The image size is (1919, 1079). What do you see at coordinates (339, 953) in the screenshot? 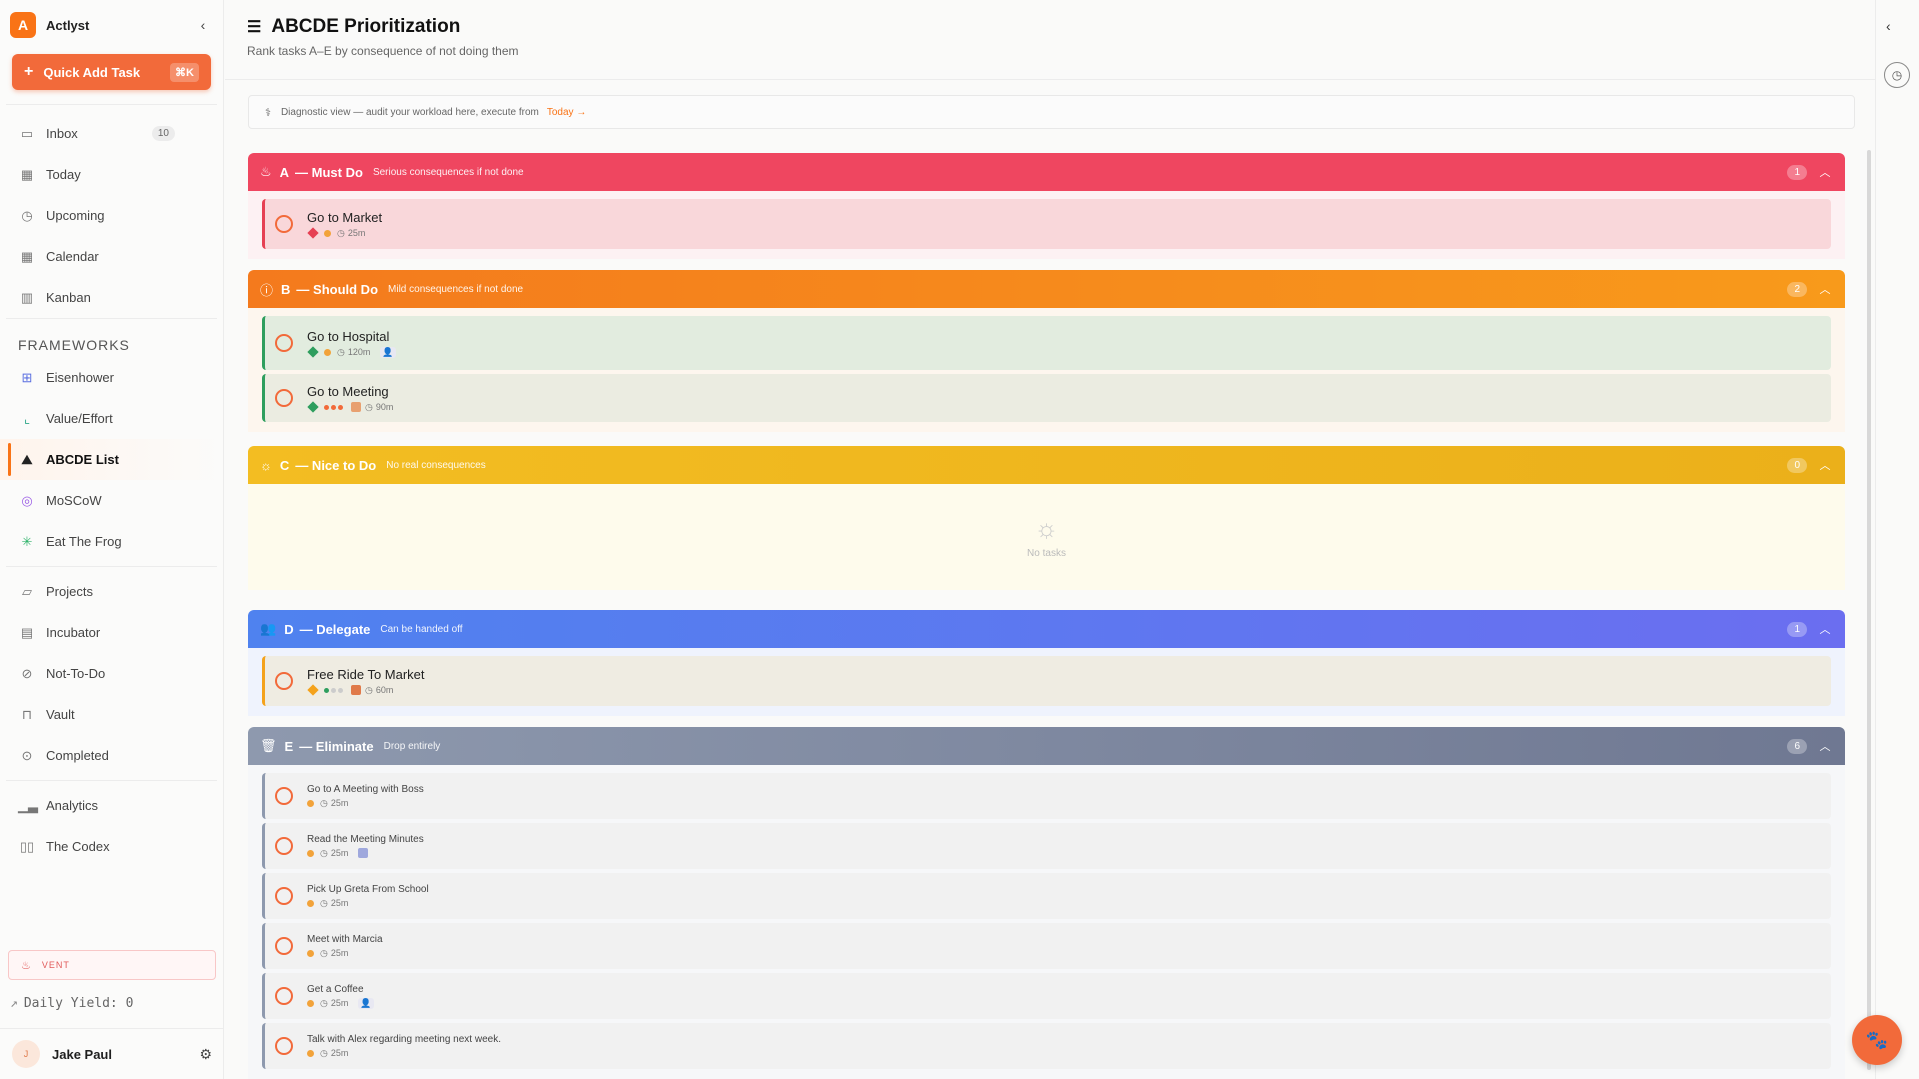
I see `task-duration: 25m` at bounding box center [339, 953].